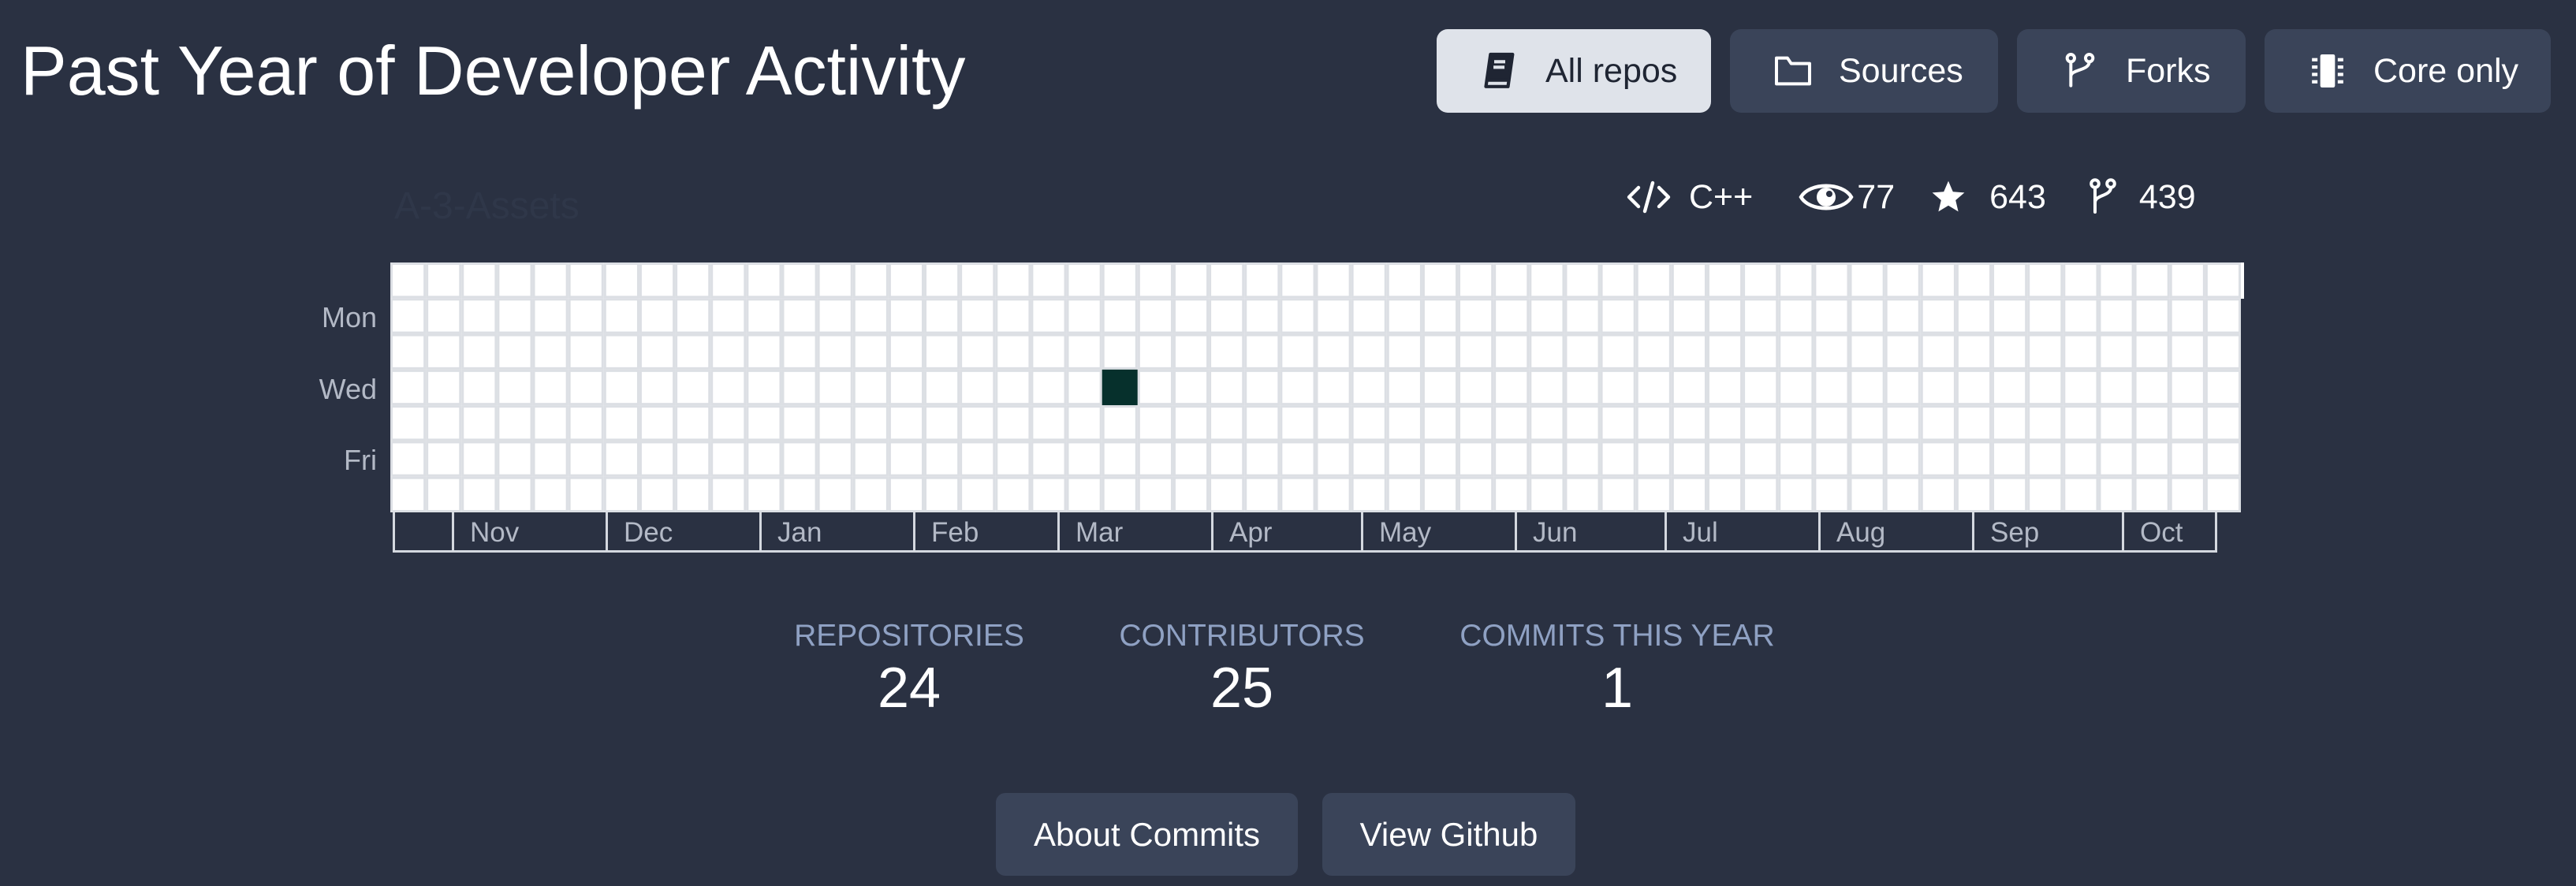 This screenshot has width=2576, height=886. Describe the element at coordinates (2408, 71) in the screenshot. I see `core-only-button: Core only` at that location.